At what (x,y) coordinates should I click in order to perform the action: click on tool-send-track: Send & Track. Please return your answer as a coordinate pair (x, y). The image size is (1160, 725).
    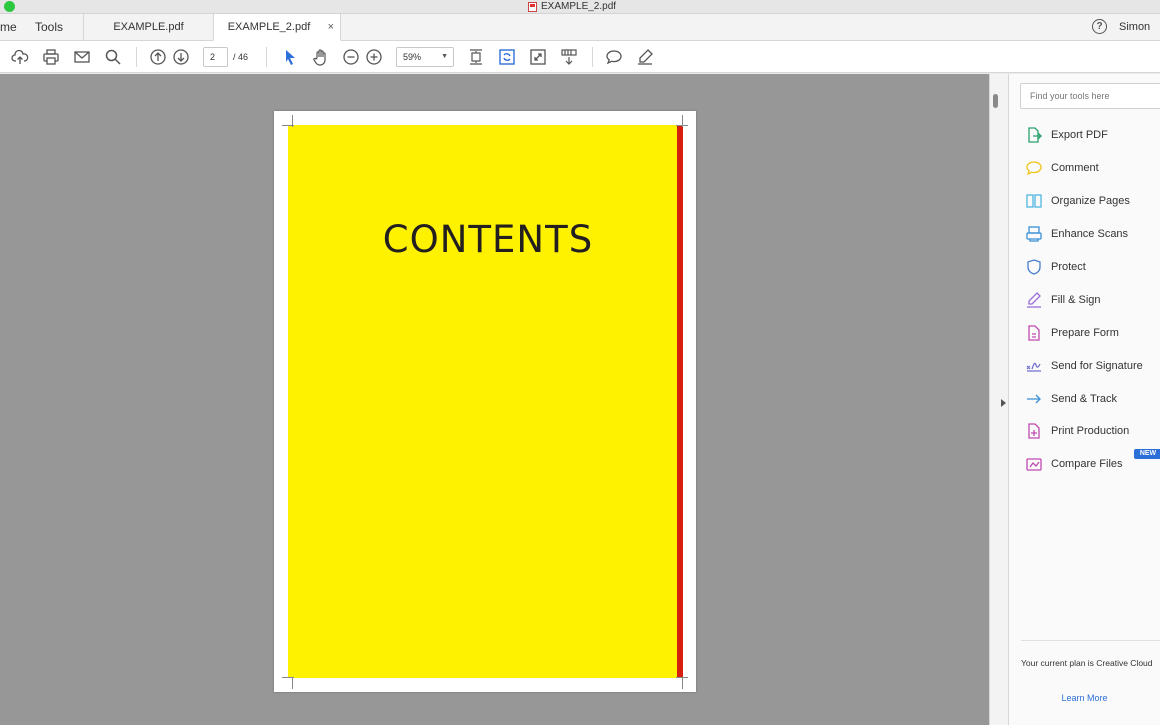
    Looking at the image, I should click on (1070, 399).